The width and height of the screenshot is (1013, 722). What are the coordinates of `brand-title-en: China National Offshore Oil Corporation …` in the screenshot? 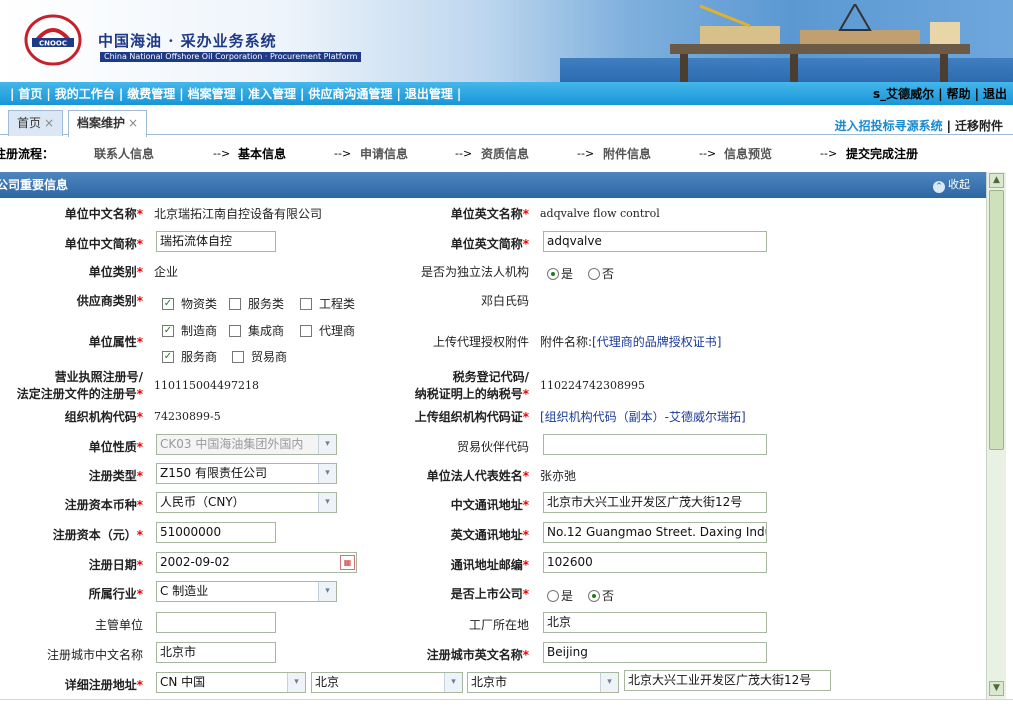 It's located at (231, 57).